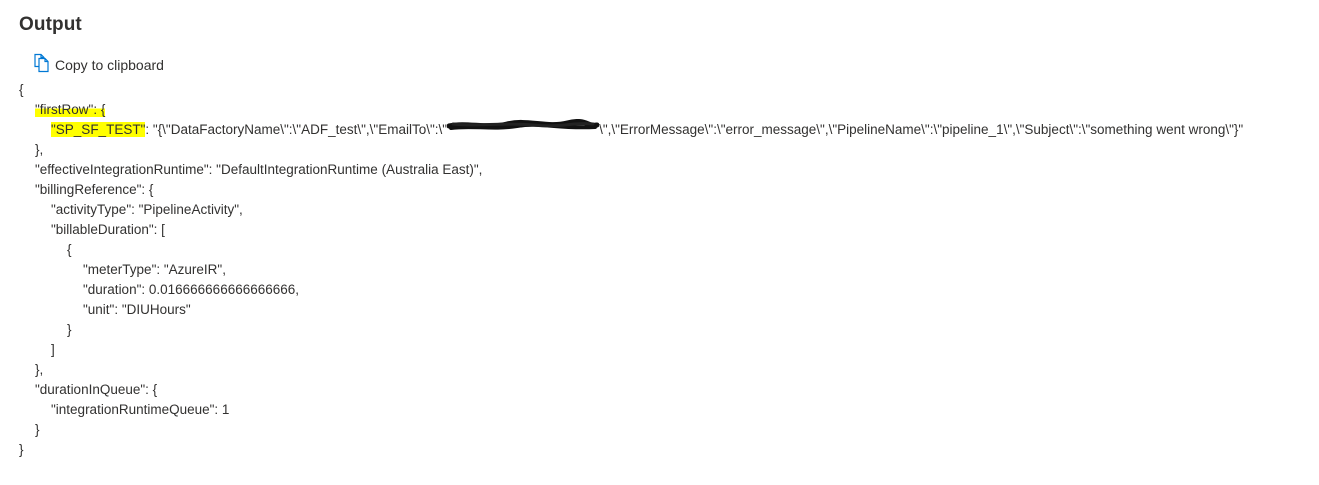 This screenshot has width=1319, height=485. Describe the element at coordinates (50, 24) in the screenshot. I see `output-title: Output` at that location.